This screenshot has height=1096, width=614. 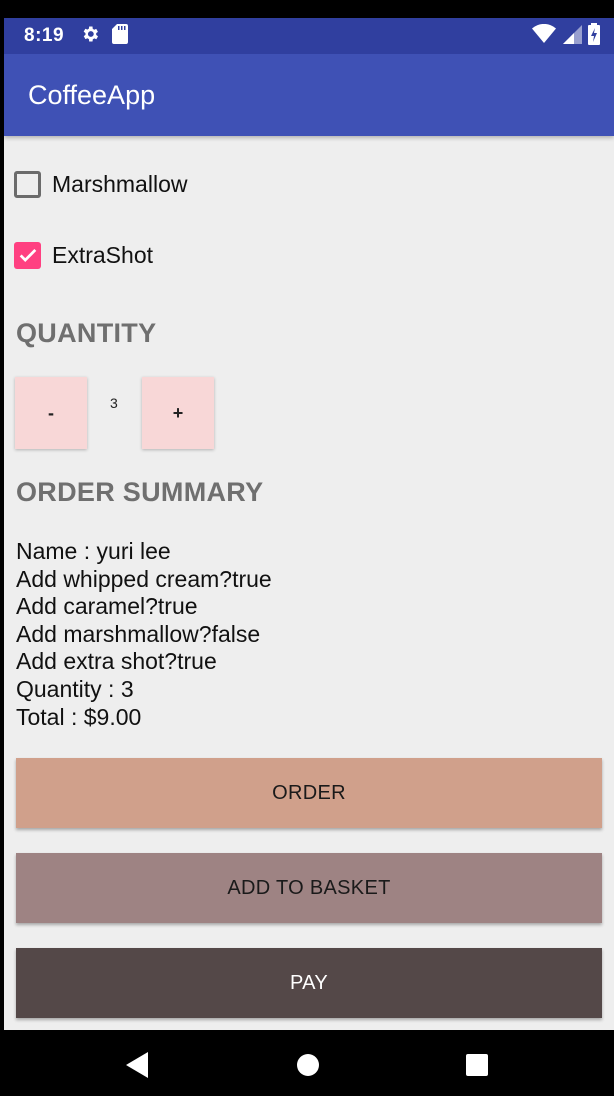 What do you see at coordinates (116, 661) in the screenshot?
I see `summary-line-extra-shot: Add extra shot?true` at bounding box center [116, 661].